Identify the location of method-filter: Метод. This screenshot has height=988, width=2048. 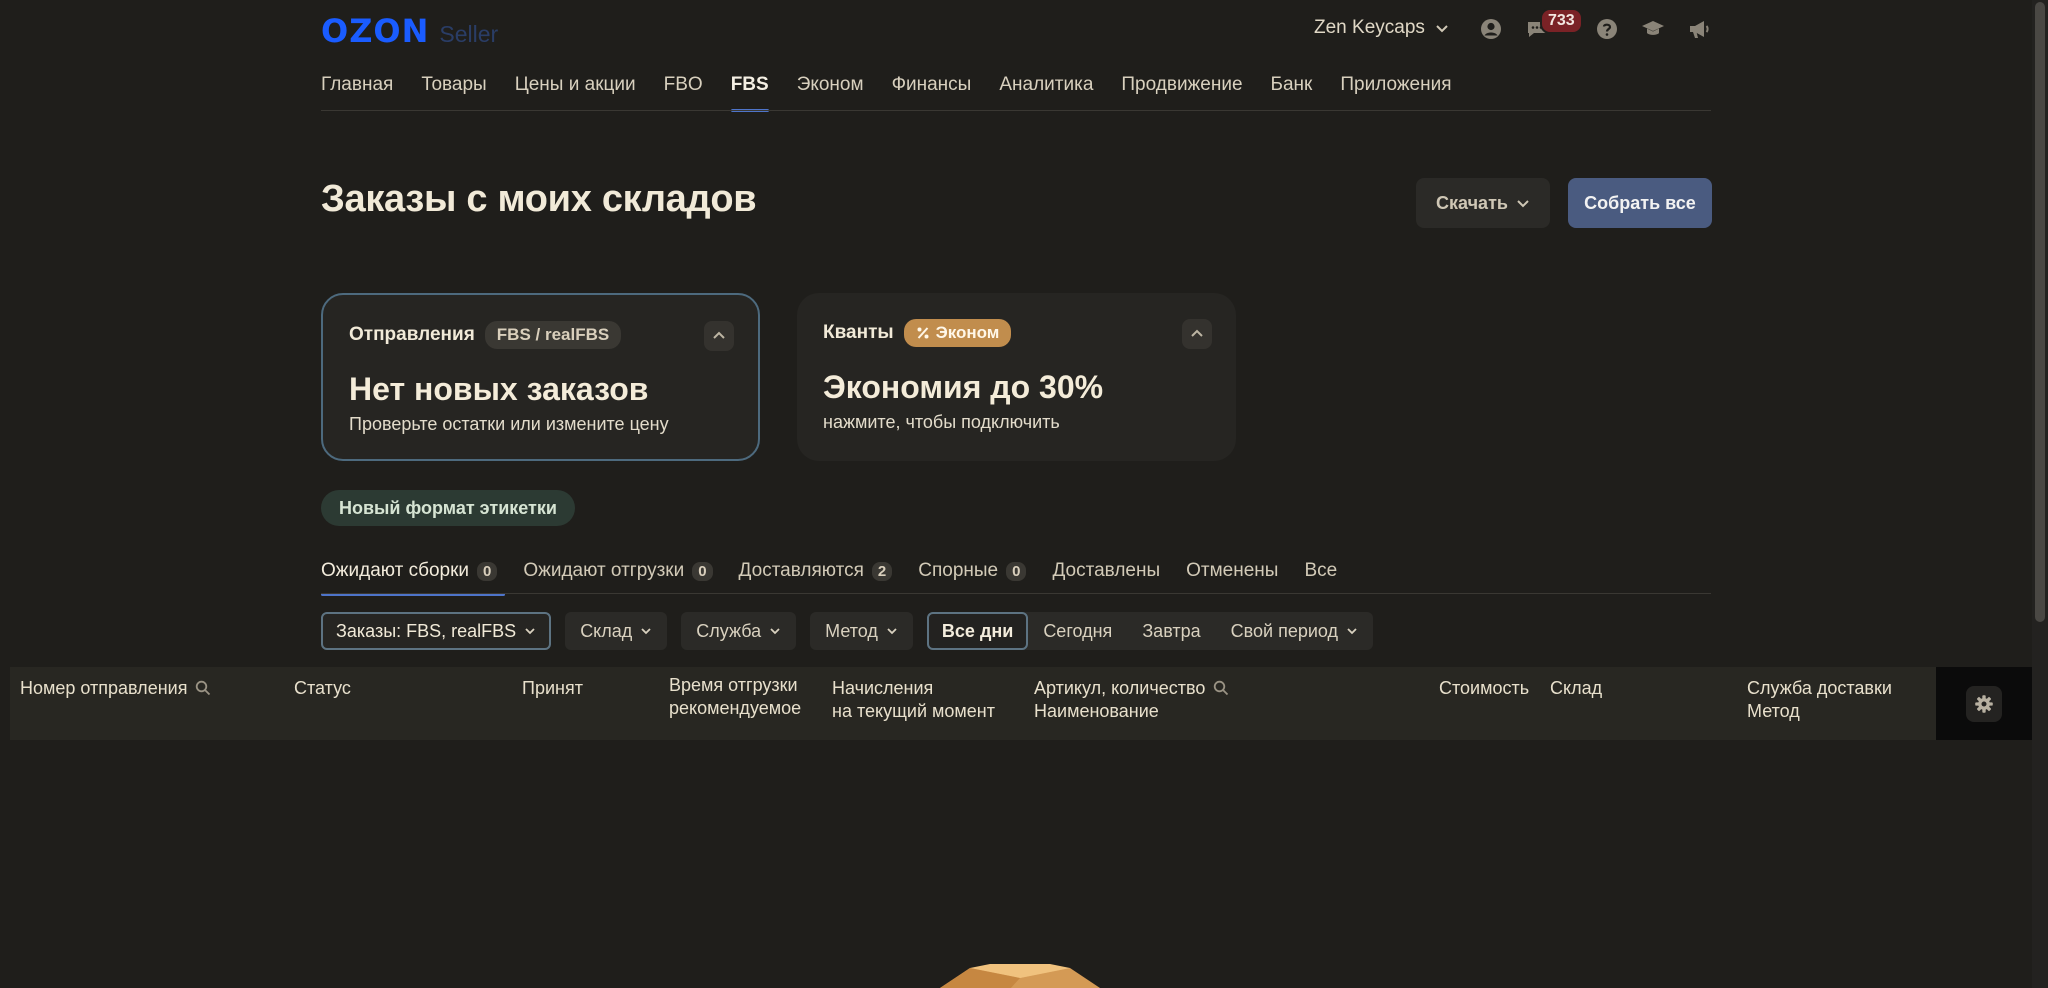
(861, 631).